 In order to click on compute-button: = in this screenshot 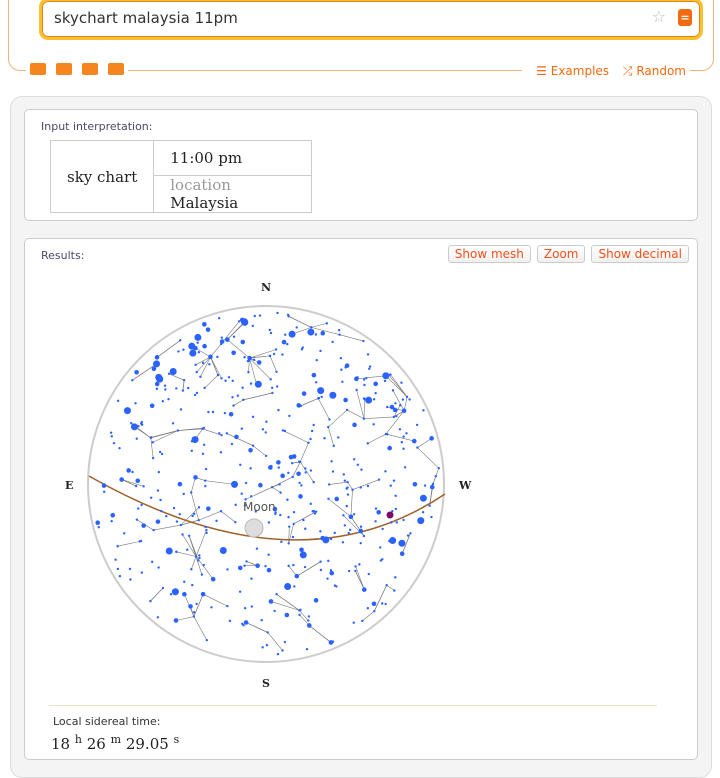, I will do `click(685, 17)`.